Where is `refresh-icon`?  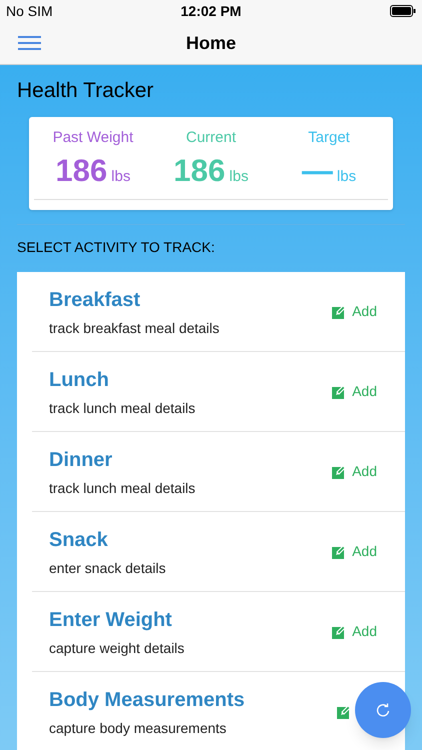 refresh-icon is located at coordinates (383, 710).